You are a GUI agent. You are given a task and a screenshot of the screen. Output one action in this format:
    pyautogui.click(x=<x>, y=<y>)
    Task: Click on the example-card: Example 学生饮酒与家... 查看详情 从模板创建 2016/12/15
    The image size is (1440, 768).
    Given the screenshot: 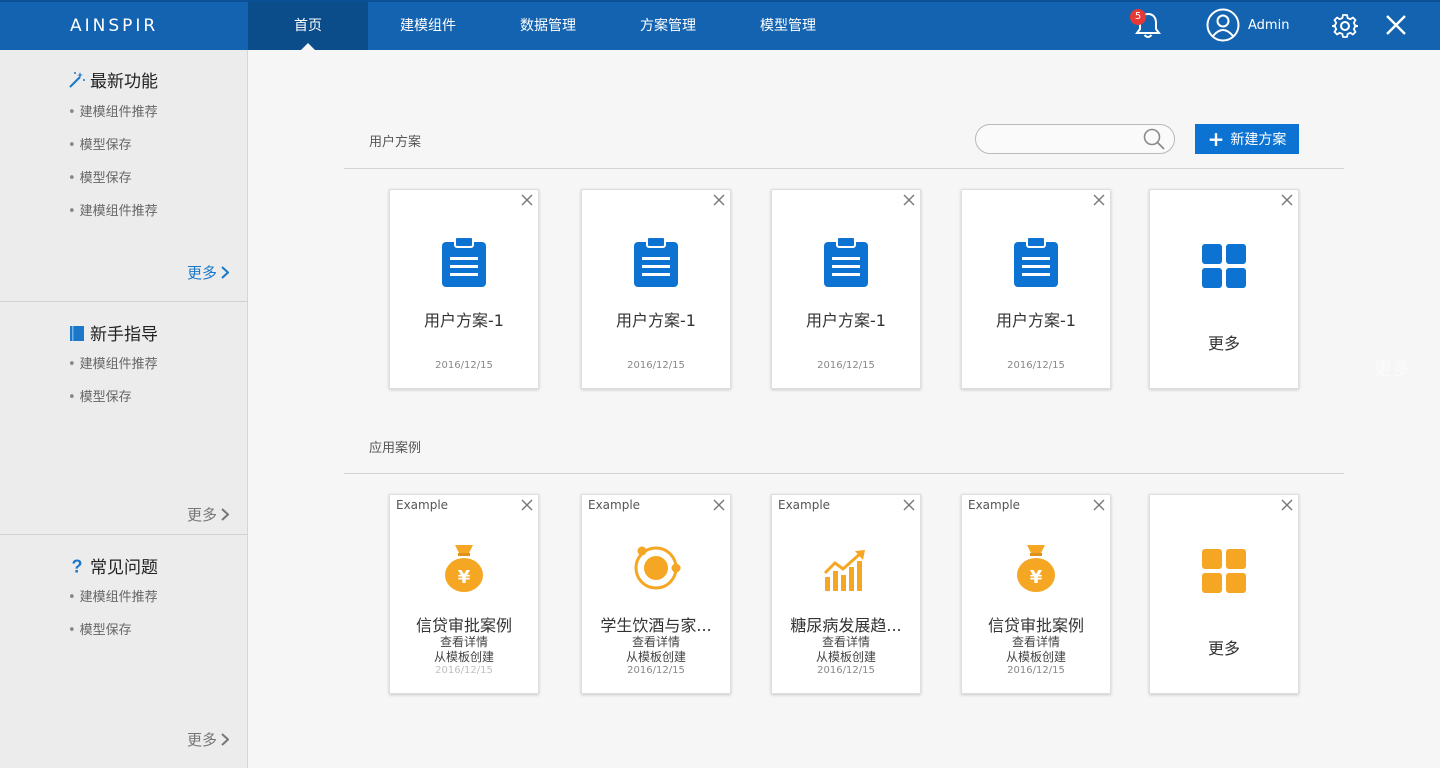 What is the action you would take?
    pyautogui.click(x=656, y=594)
    